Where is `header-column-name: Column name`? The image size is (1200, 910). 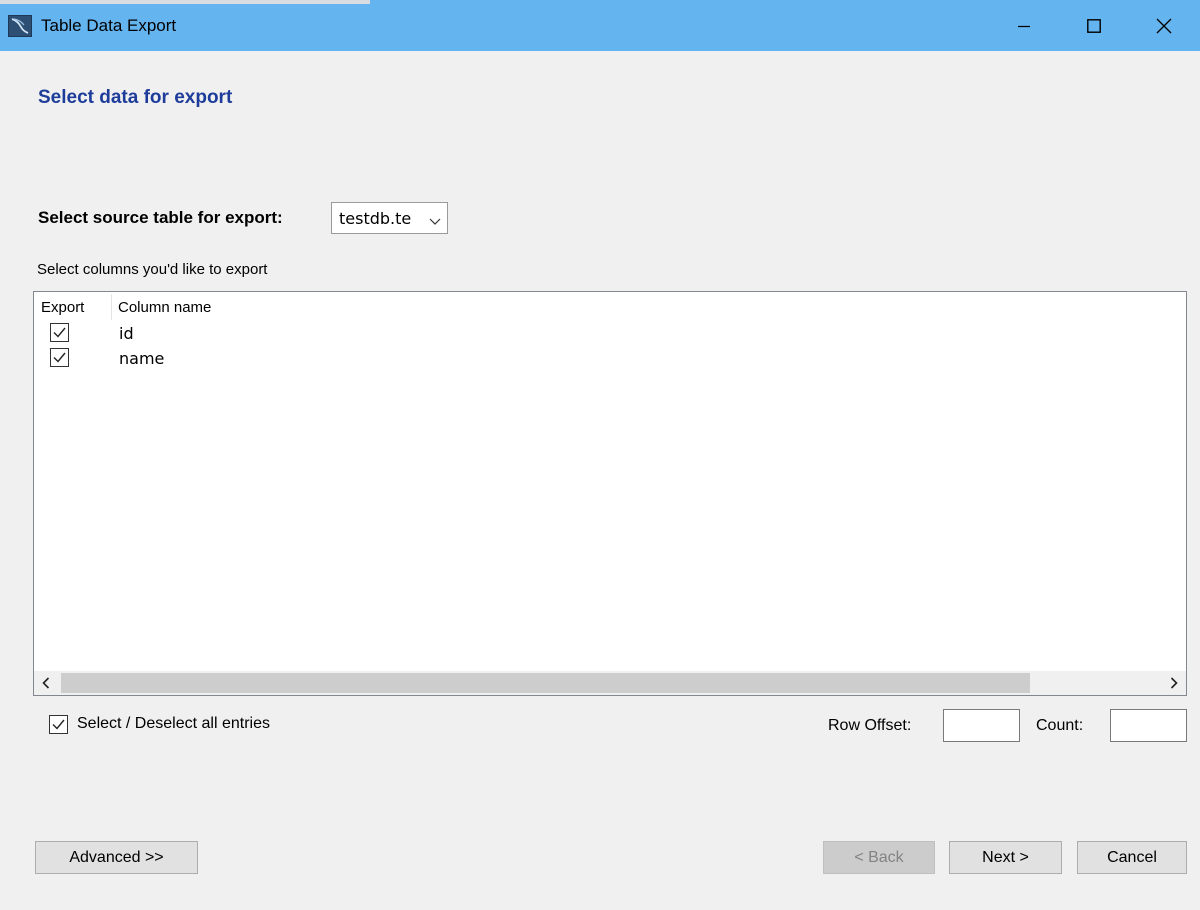
header-column-name: Column name is located at coordinates (164, 307).